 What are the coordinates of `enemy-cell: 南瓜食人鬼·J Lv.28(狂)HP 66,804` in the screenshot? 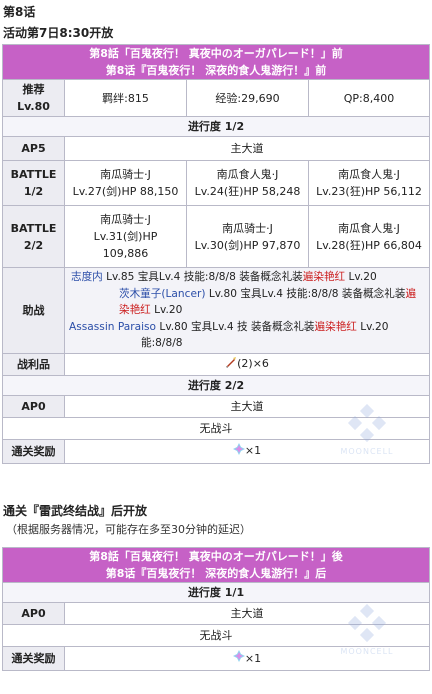 It's located at (369, 236).